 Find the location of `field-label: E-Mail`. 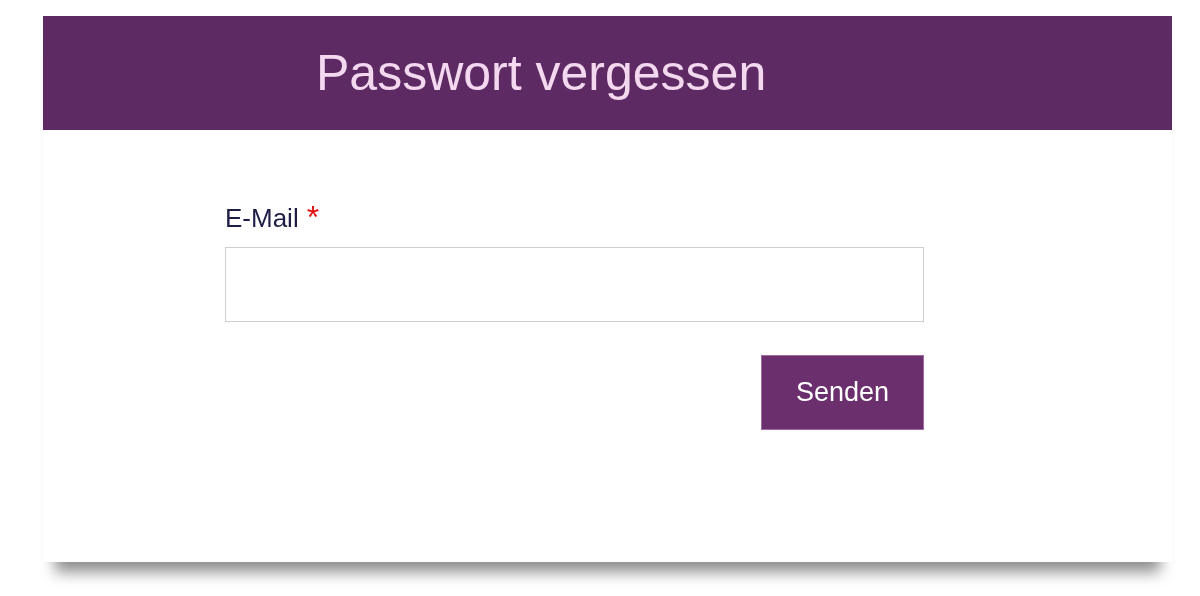

field-label: E-Mail is located at coordinates (262, 218).